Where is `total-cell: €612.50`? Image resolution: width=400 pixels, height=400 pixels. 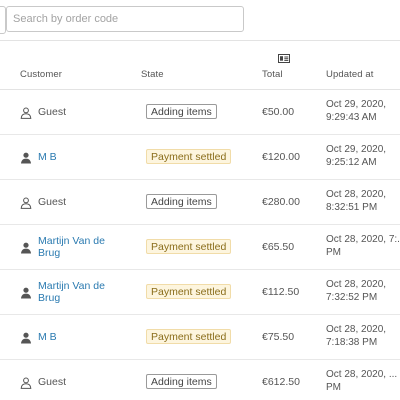
total-cell: €612.50 is located at coordinates (281, 382).